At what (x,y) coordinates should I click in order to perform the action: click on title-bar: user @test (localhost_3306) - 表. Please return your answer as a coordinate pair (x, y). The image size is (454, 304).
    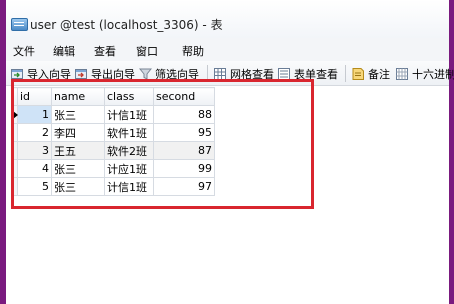
    Looking at the image, I should click on (227, 19).